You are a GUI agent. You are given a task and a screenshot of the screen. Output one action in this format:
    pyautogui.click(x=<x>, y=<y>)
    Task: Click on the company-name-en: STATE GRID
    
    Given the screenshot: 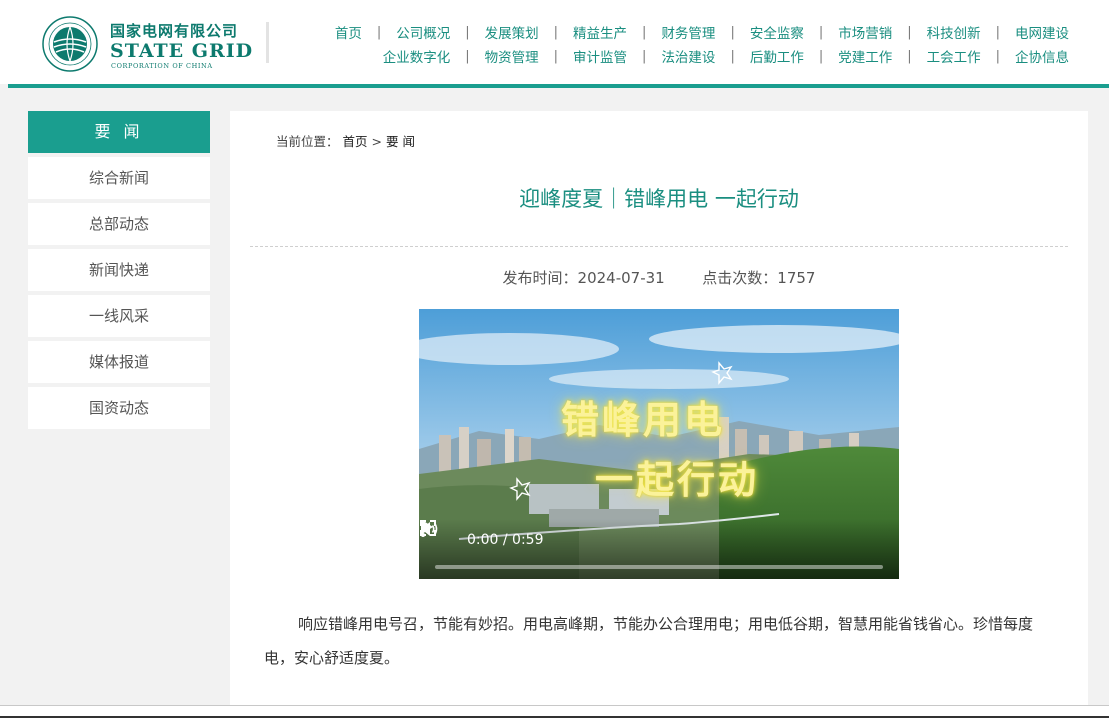 What is the action you would take?
    pyautogui.click(x=182, y=51)
    